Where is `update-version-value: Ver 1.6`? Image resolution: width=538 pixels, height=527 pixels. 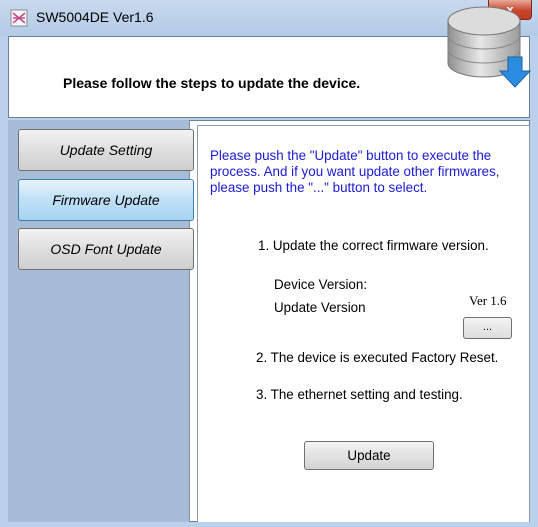
update-version-value: Ver 1.6 is located at coordinates (488, 300).